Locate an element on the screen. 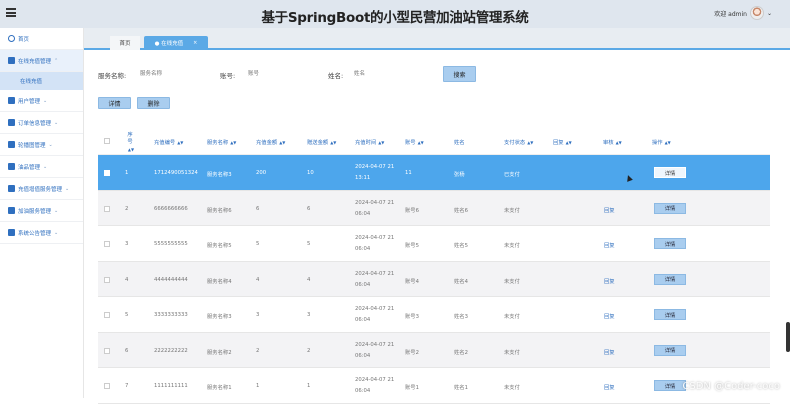 The width and height of the screenshot is (790, 404). header-reply: 回复 ▲▼ is located at coordinates (562, 142).